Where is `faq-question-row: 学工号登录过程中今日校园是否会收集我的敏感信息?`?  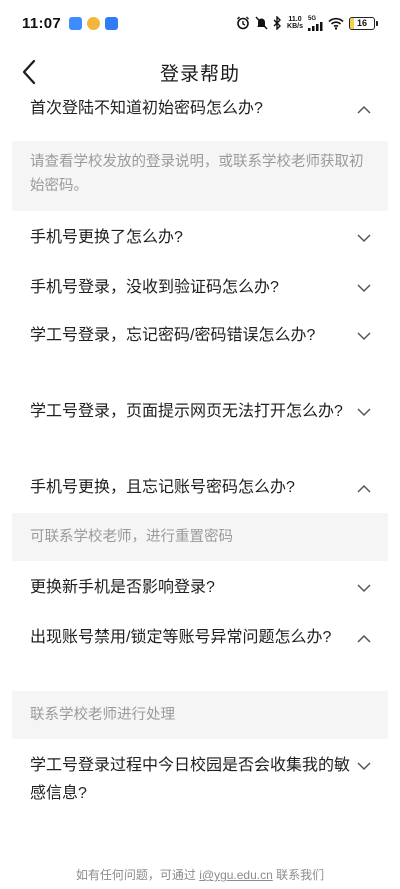 faq-question-row: 学工号登录过程中今日校园是否会收集我的敏感信息? is located at coordinates (200, 773).